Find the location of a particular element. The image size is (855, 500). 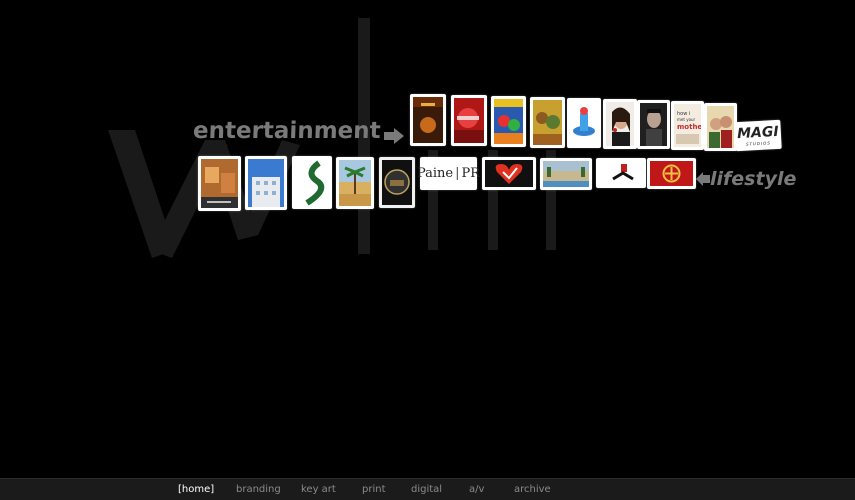

thumb-poster-blue-toy is located at coordinates (584, 123).